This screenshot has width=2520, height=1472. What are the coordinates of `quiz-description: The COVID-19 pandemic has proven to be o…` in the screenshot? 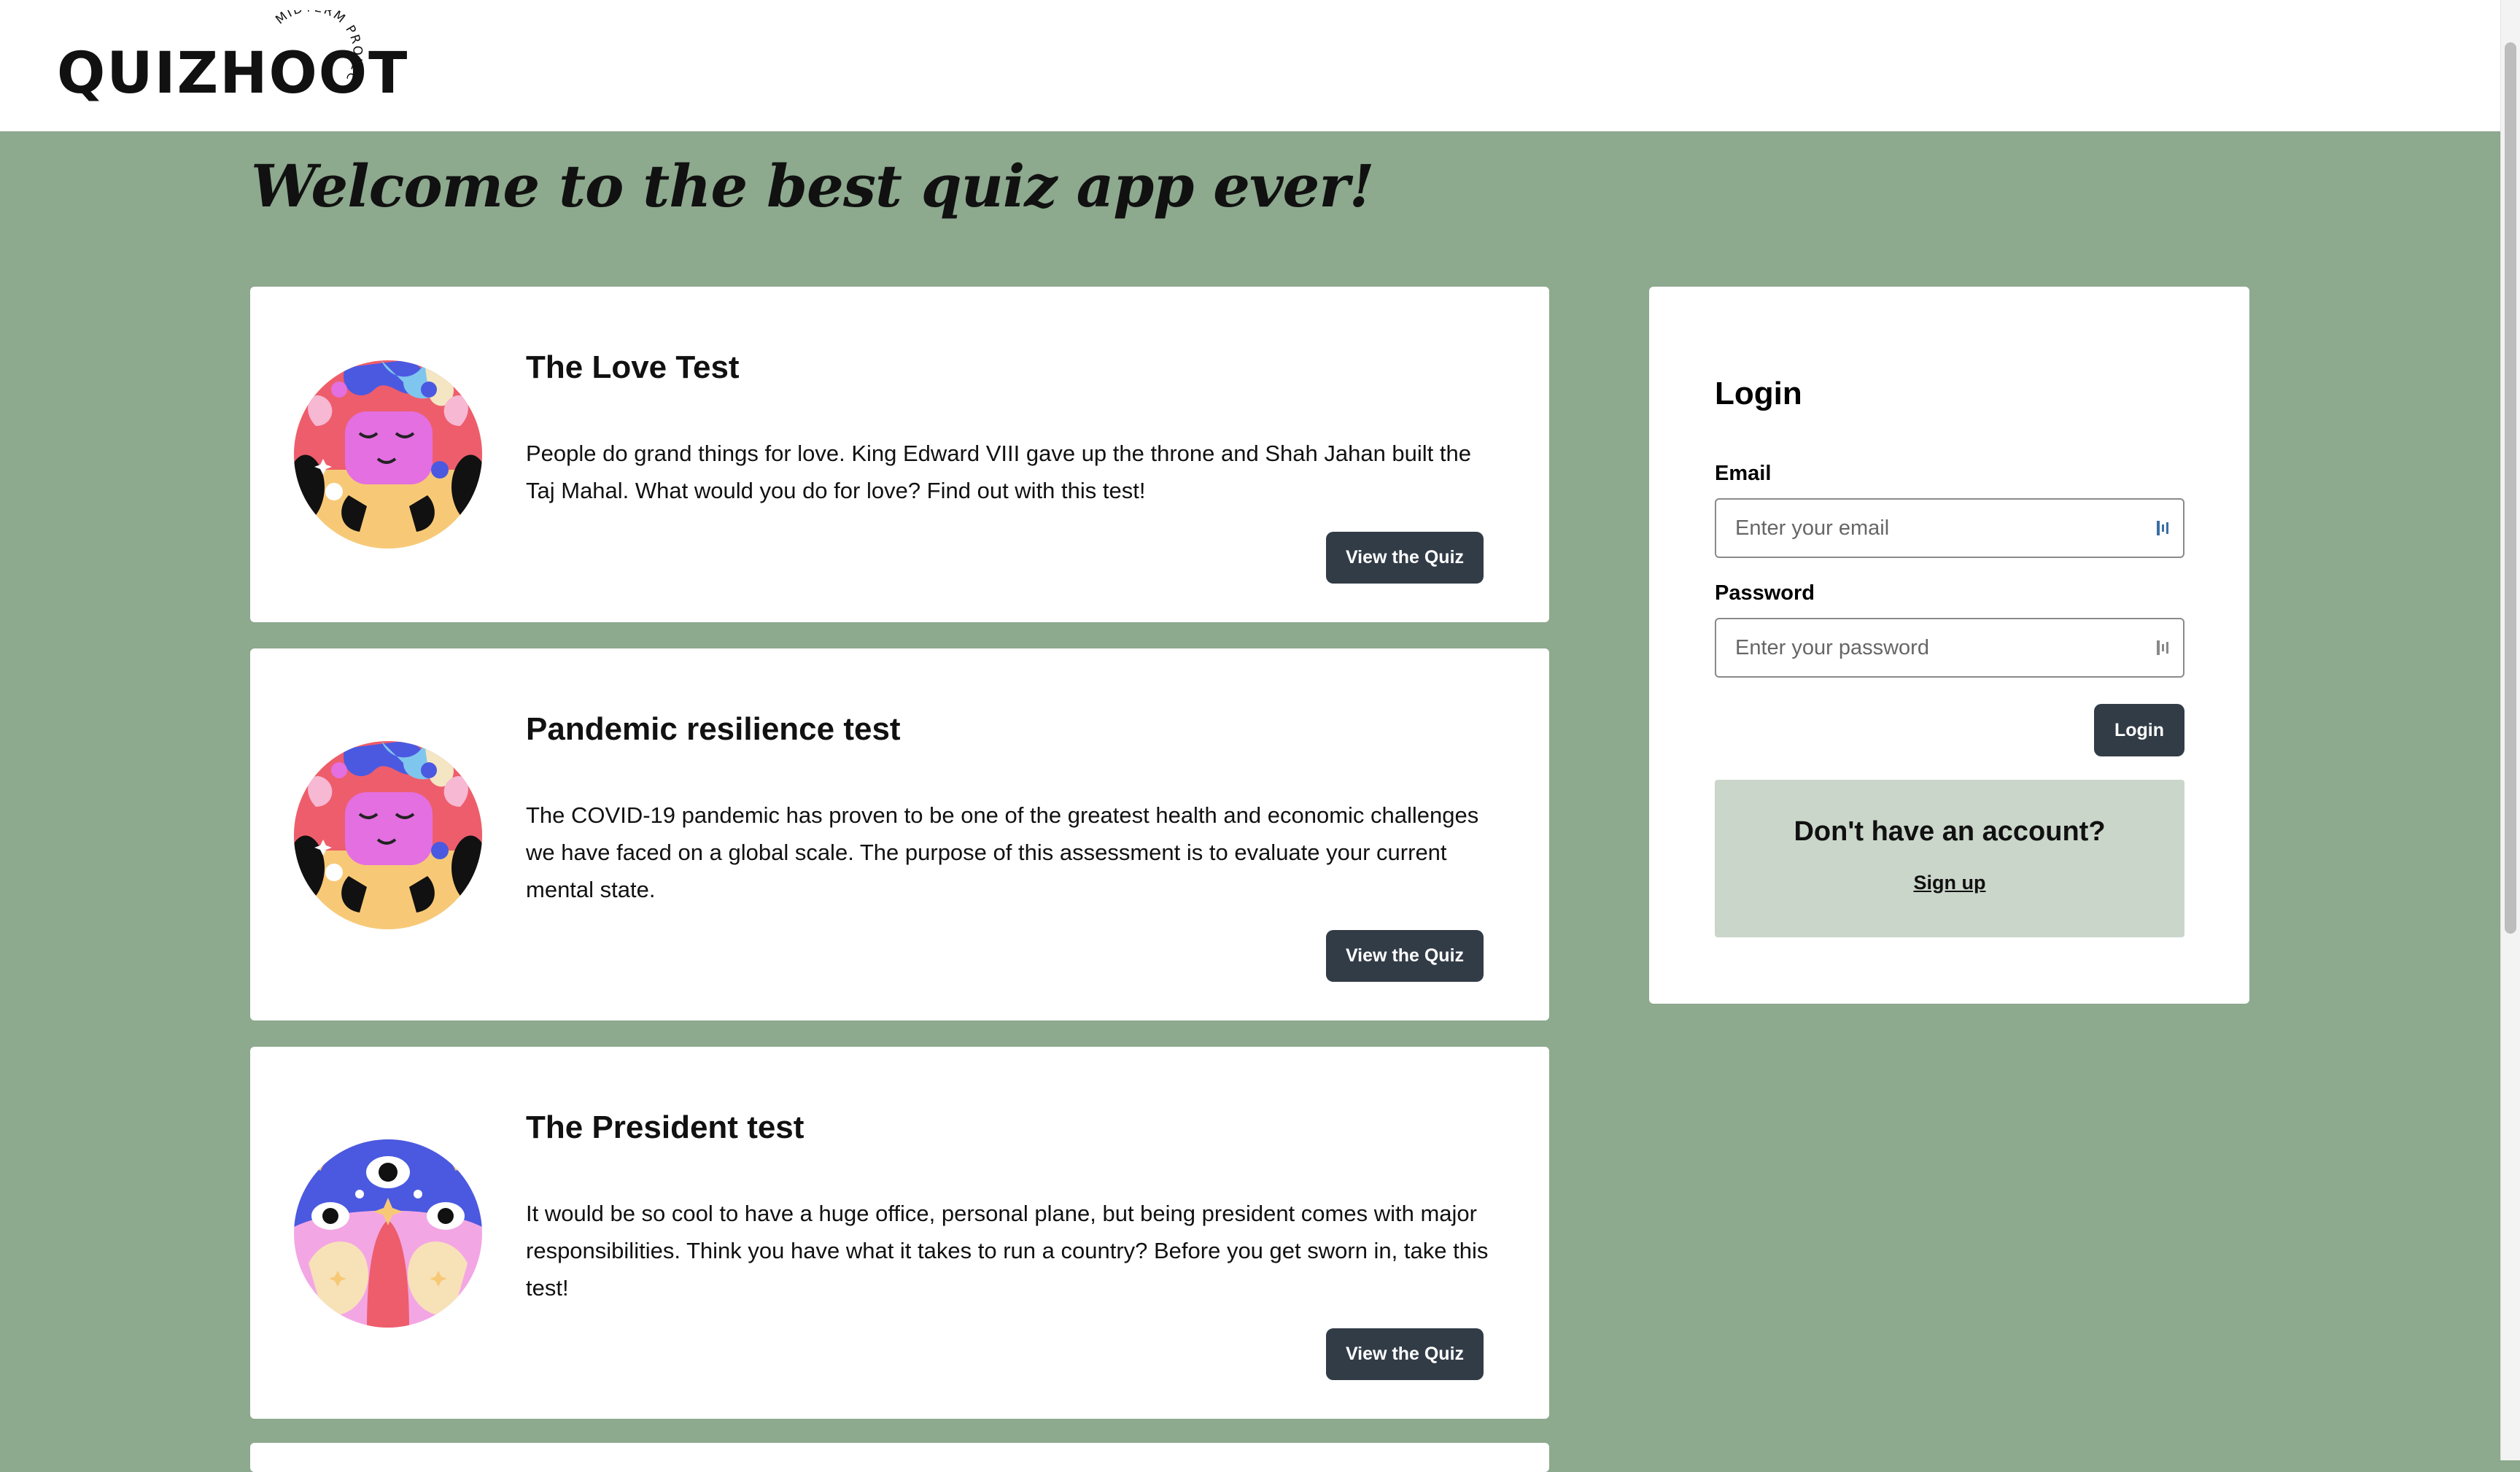 It's located at (1002, 852).